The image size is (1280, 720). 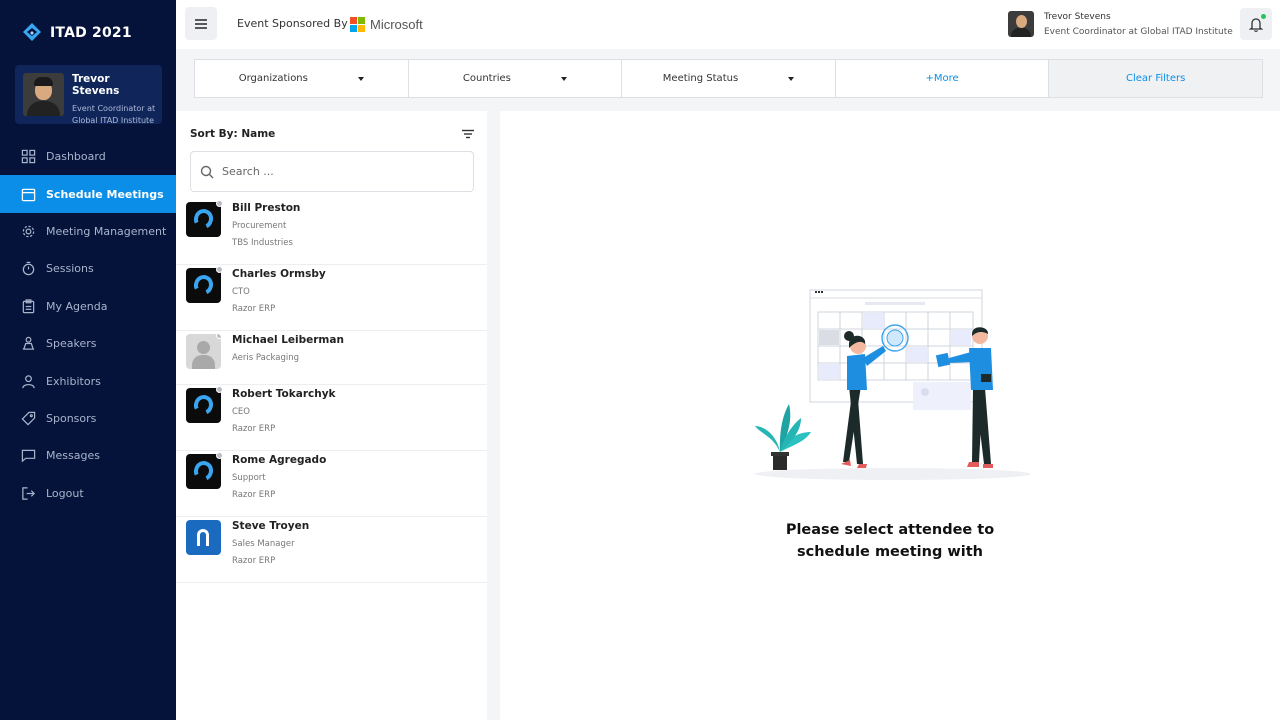 I want to click on sidebar-item-sponsors: Sponsors, so click(x=88, y=418).